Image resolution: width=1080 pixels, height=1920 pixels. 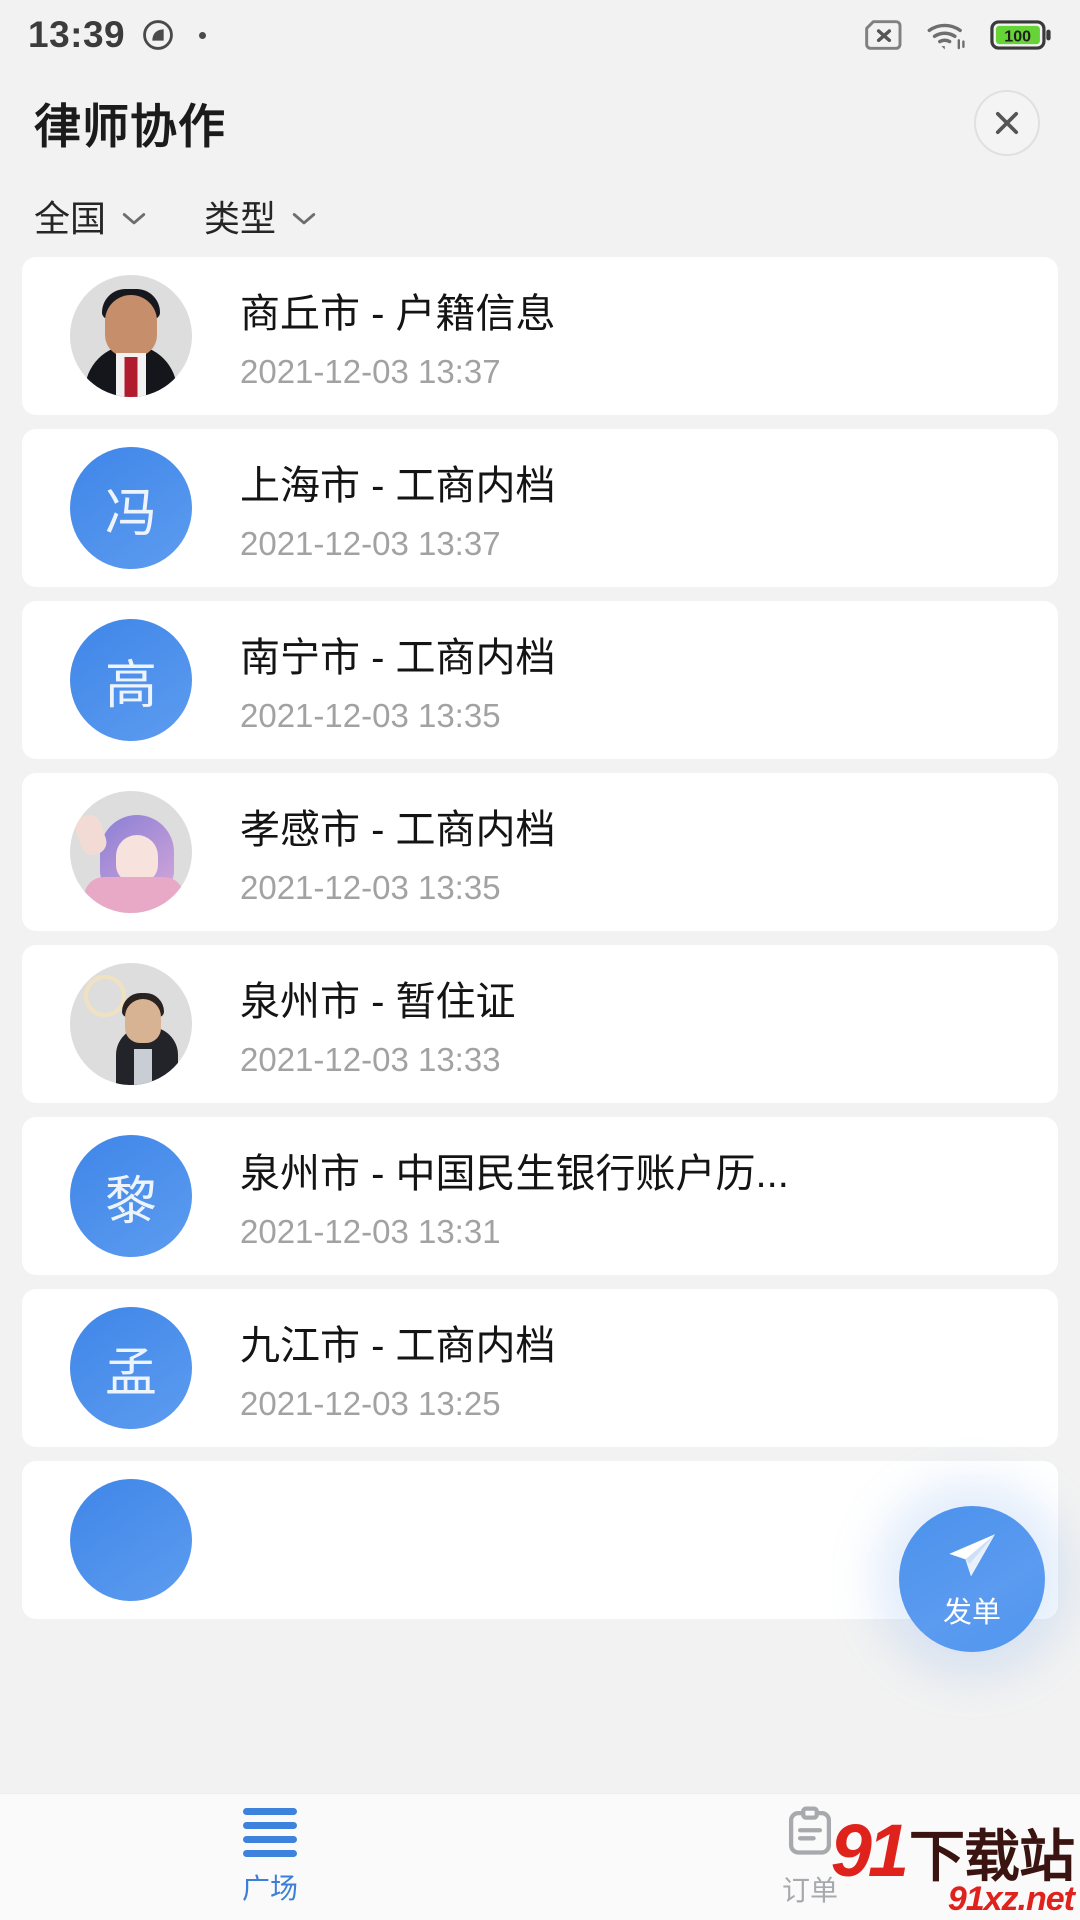 What do you see at coordinates (158, 35) in the screenshot?
I see `camera-privacy-icon` at bounding box center [158, 35].